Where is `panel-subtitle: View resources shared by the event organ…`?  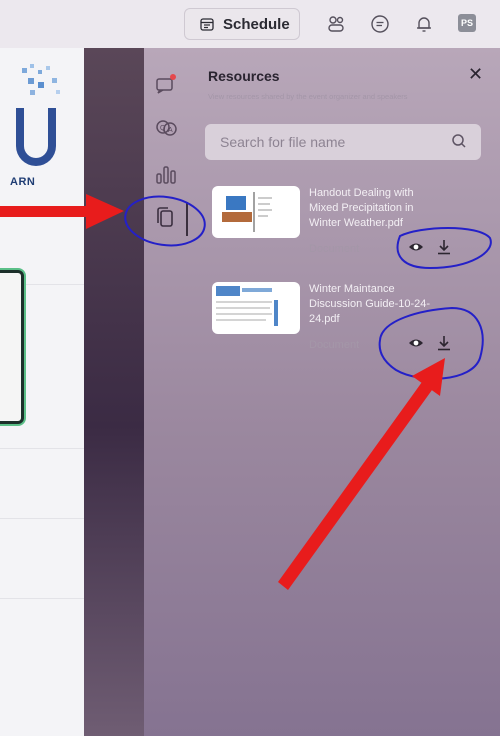 panel-subtitle: View resources shared by the event organ… is located at coordinates (308, 96).